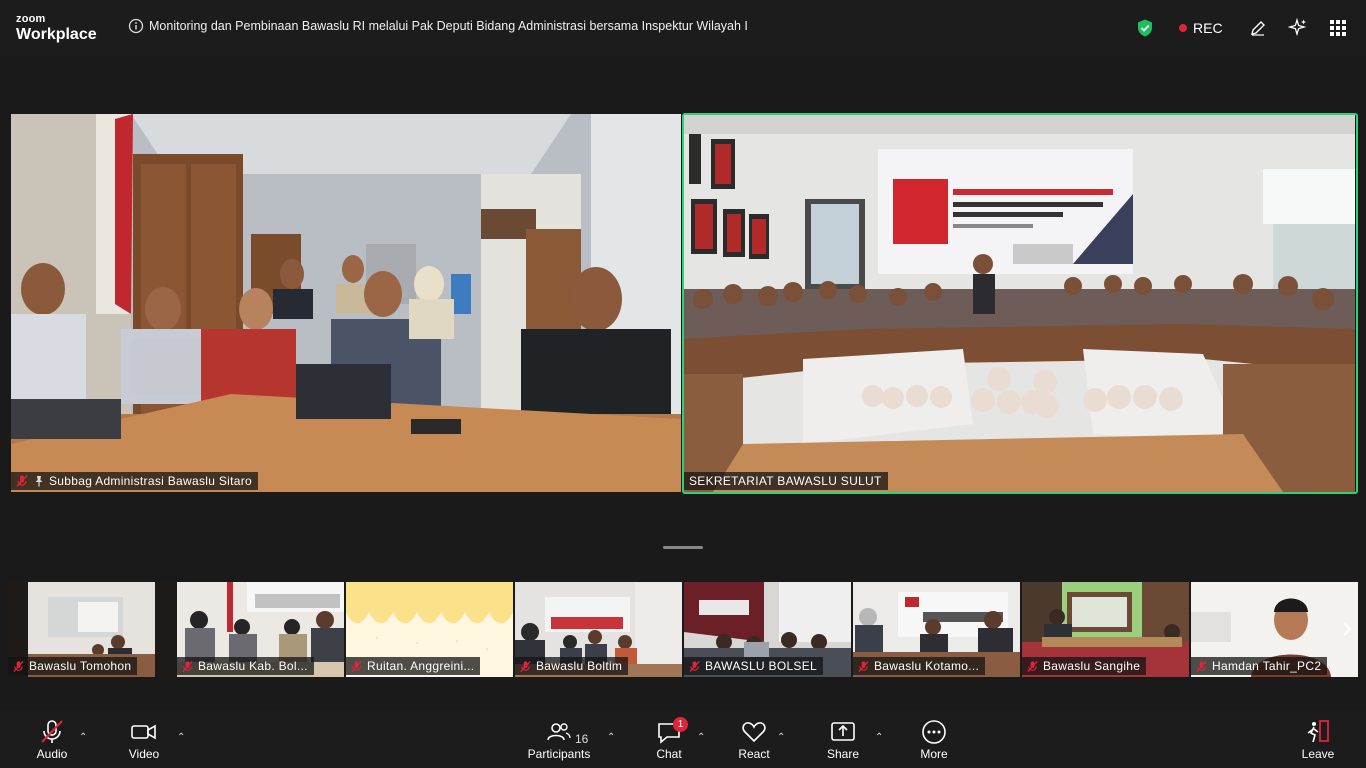 This screenshot has height=768, width=1366. I want to click on more-label: More, so click(934, 754).